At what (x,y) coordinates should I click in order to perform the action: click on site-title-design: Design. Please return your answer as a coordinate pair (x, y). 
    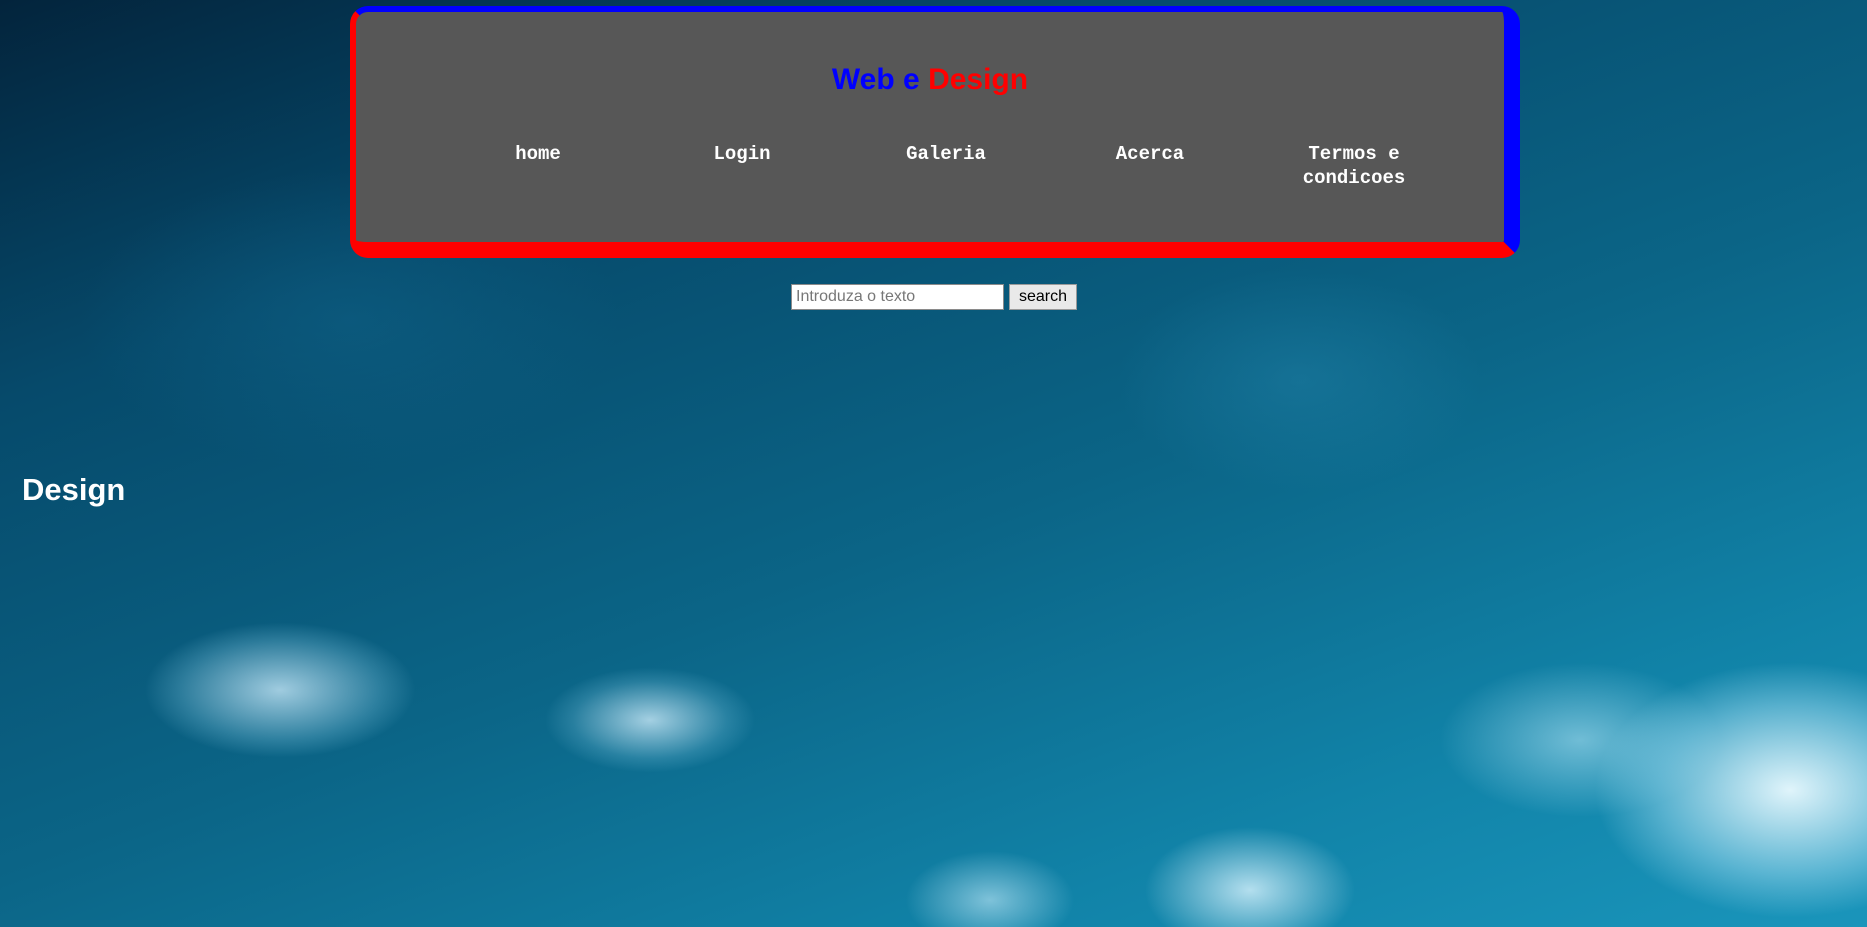
    Looking at the image, I should click on (978, 79).